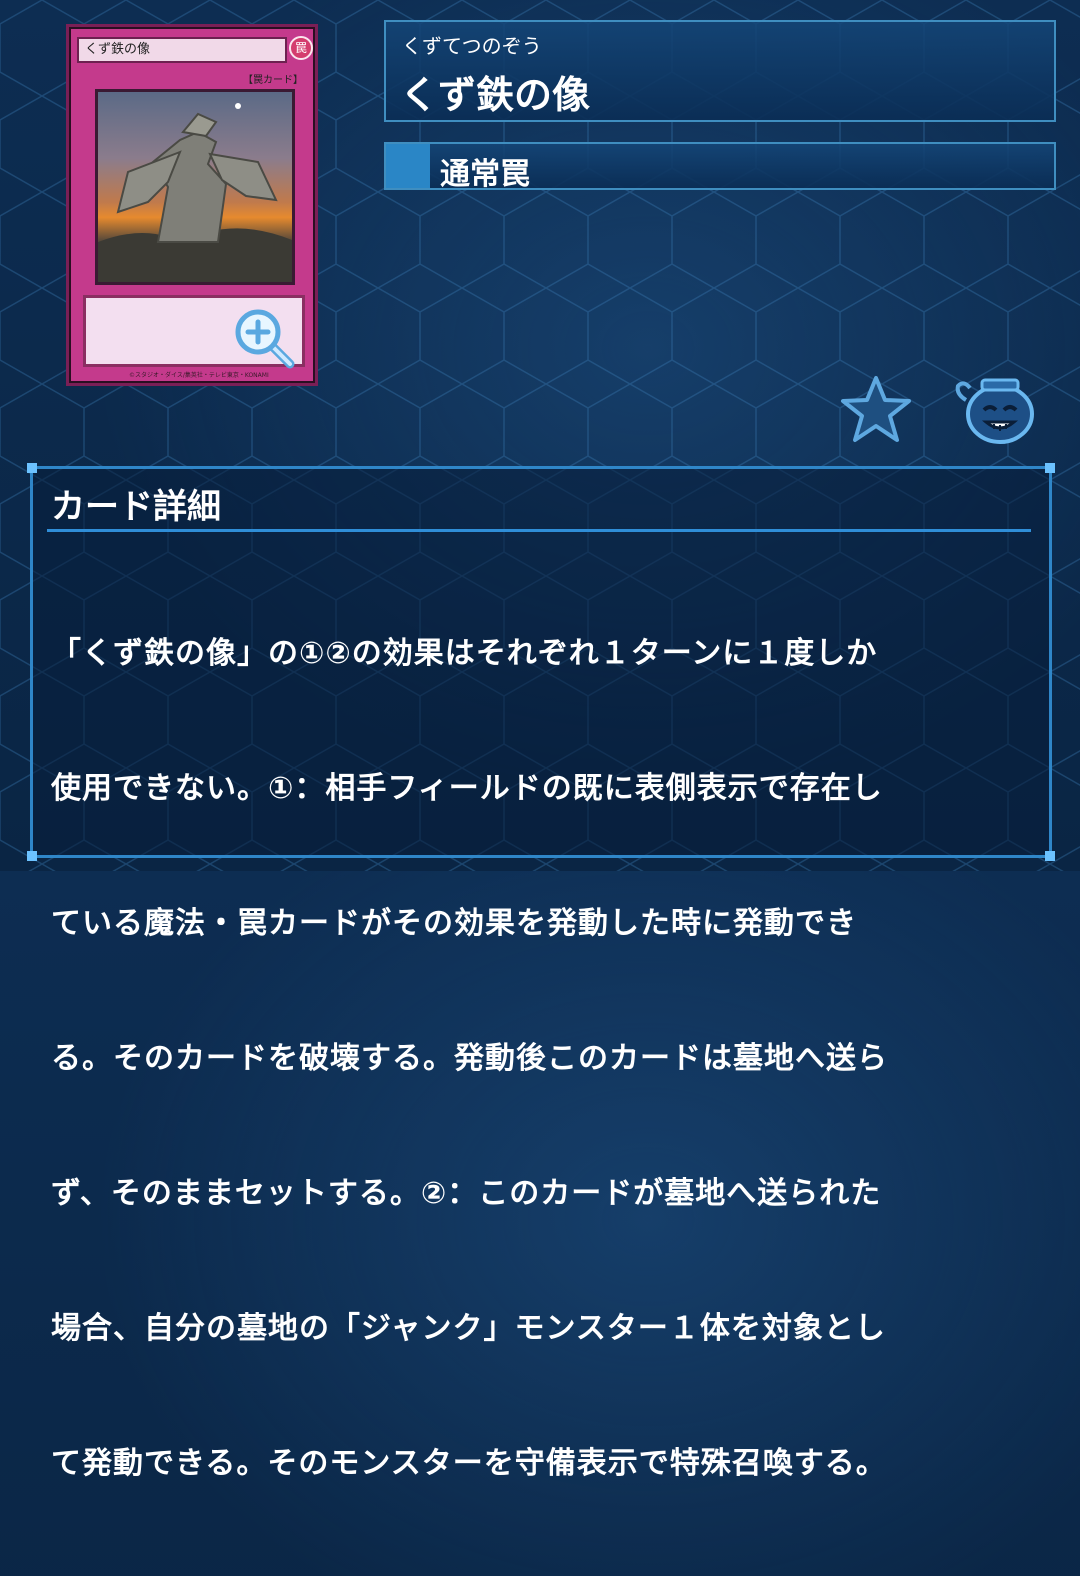 This screenshot has width=1080, height=1576. I want to click on effect-line: て発動できる。そのモンスターを守備表示で特殊召喚する。, so click(469, 1463).